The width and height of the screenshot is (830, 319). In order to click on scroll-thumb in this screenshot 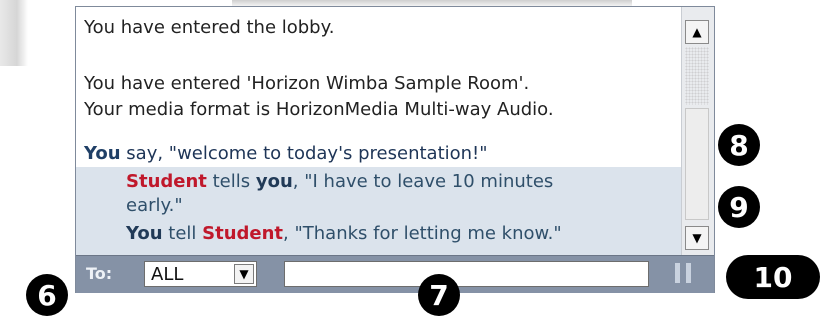, I will do `click(697, 164)`.